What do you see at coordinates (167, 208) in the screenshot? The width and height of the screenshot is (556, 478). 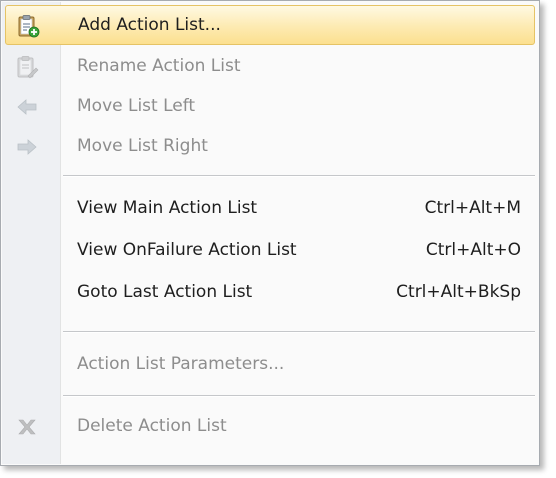 I see `menu-item-label: View Main Action List` at bounding box center [167, 208].